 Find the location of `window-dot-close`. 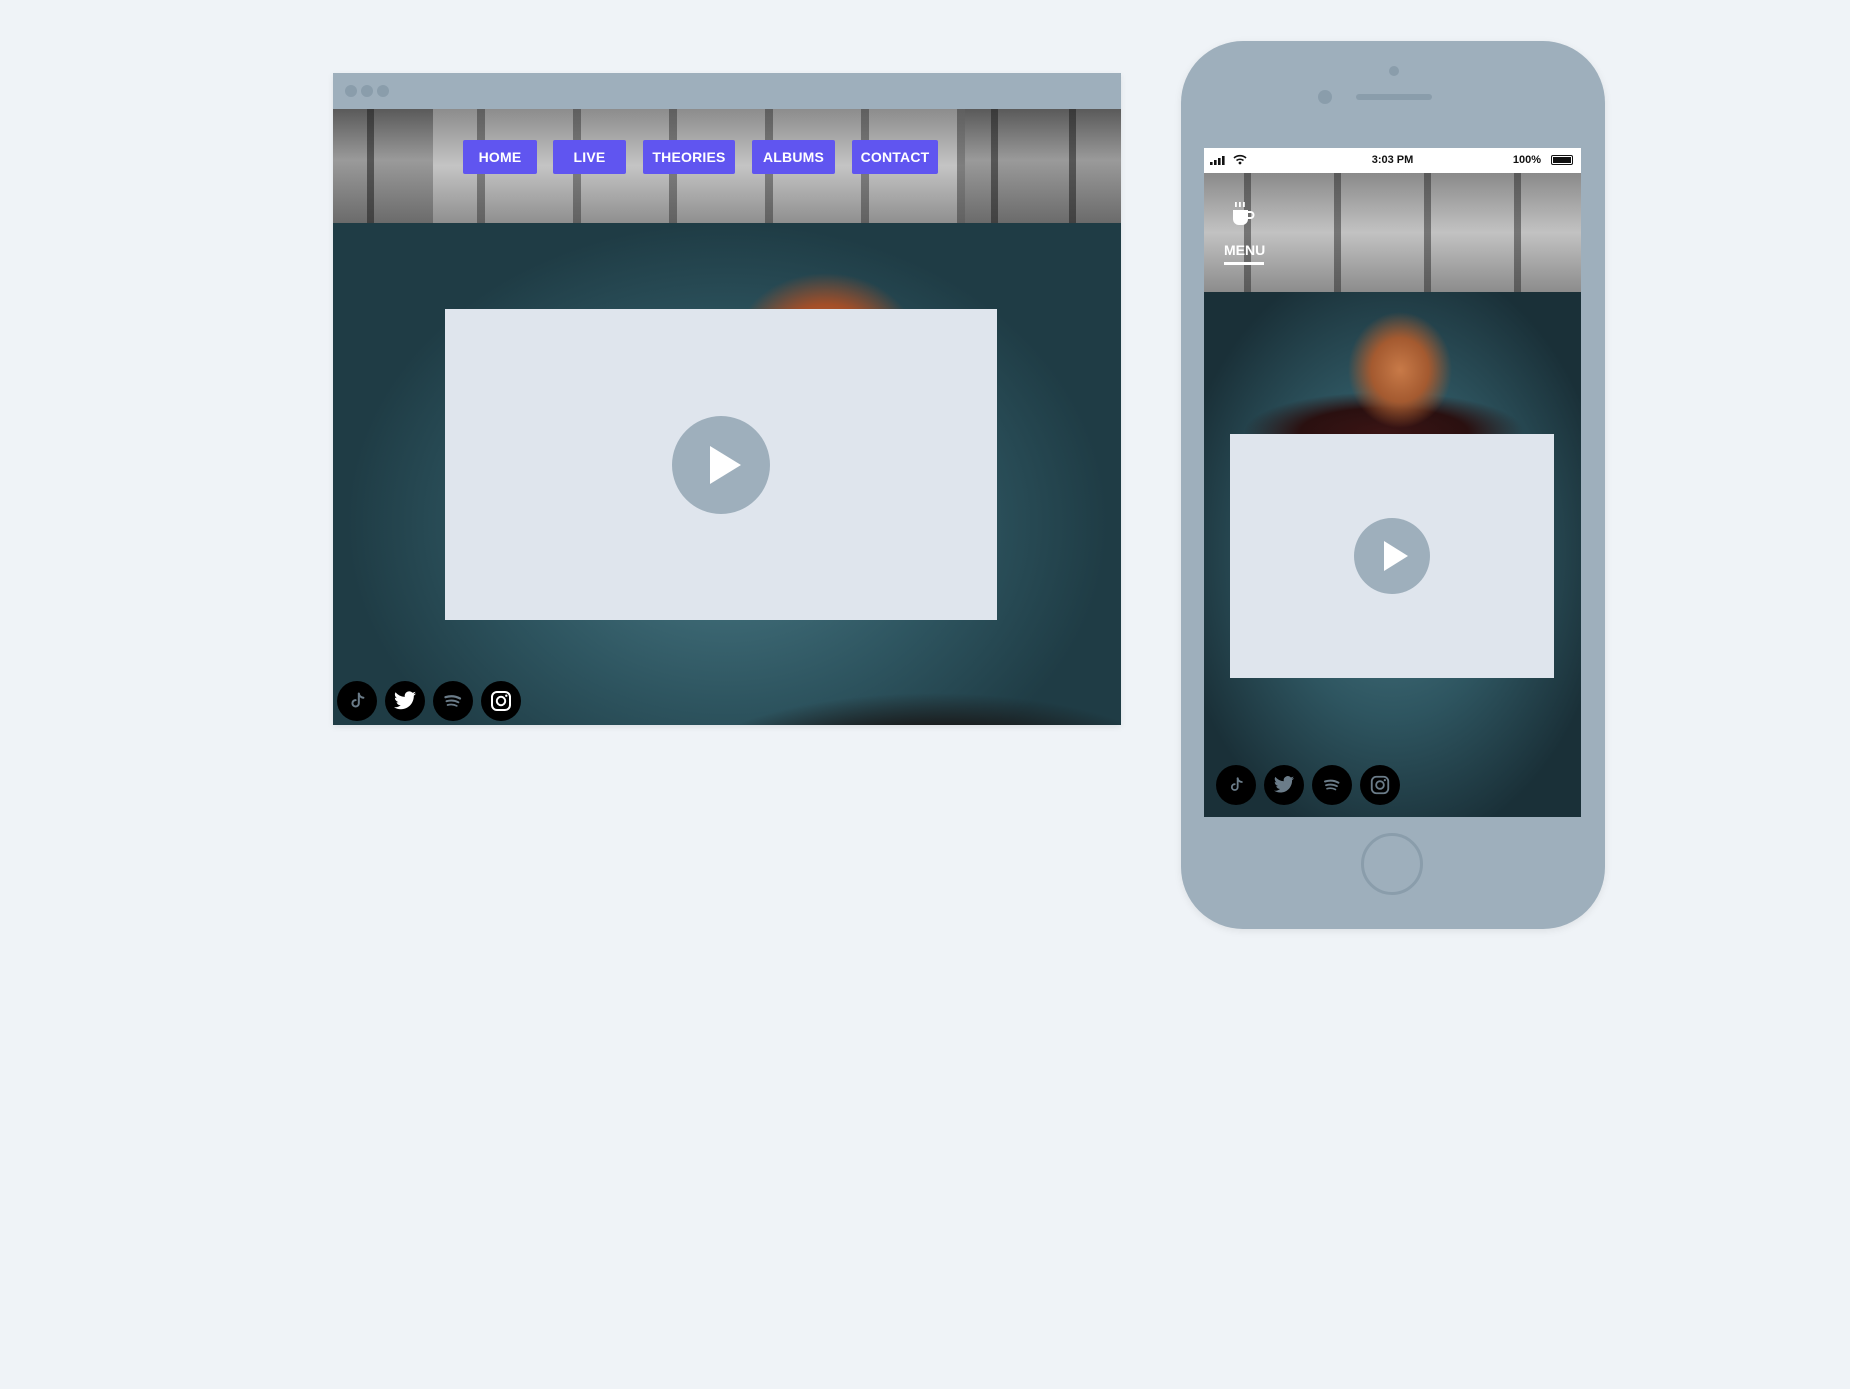

window-dot-close is located at coordinates (351, 91).